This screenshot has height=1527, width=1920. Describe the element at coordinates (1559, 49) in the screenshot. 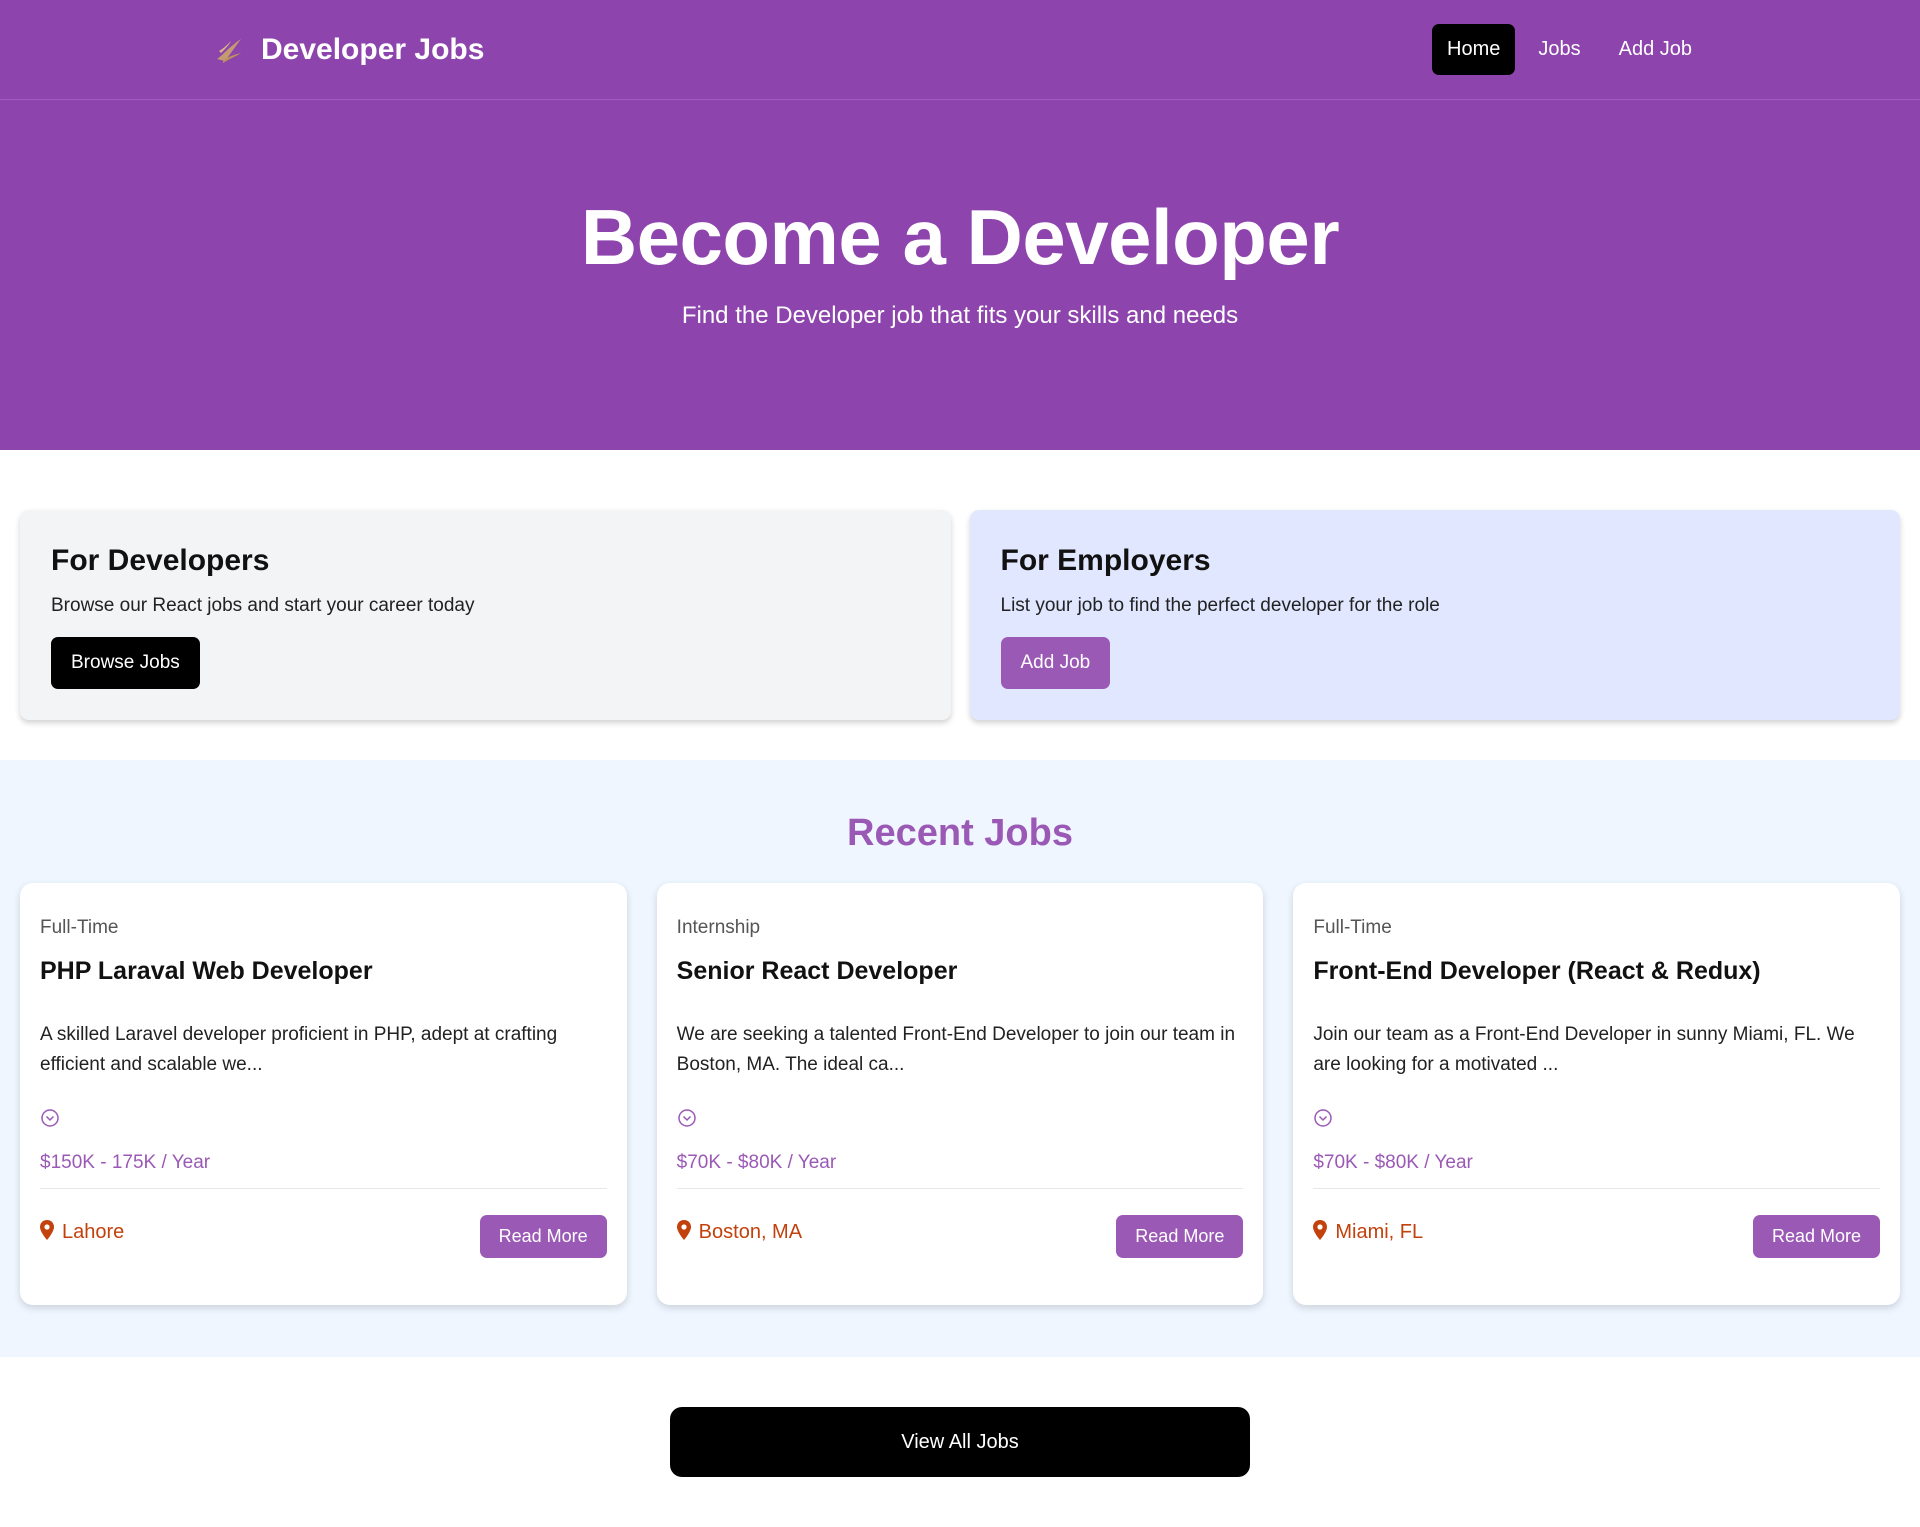

I see `nav-link-jobs: Jobs` at that location.